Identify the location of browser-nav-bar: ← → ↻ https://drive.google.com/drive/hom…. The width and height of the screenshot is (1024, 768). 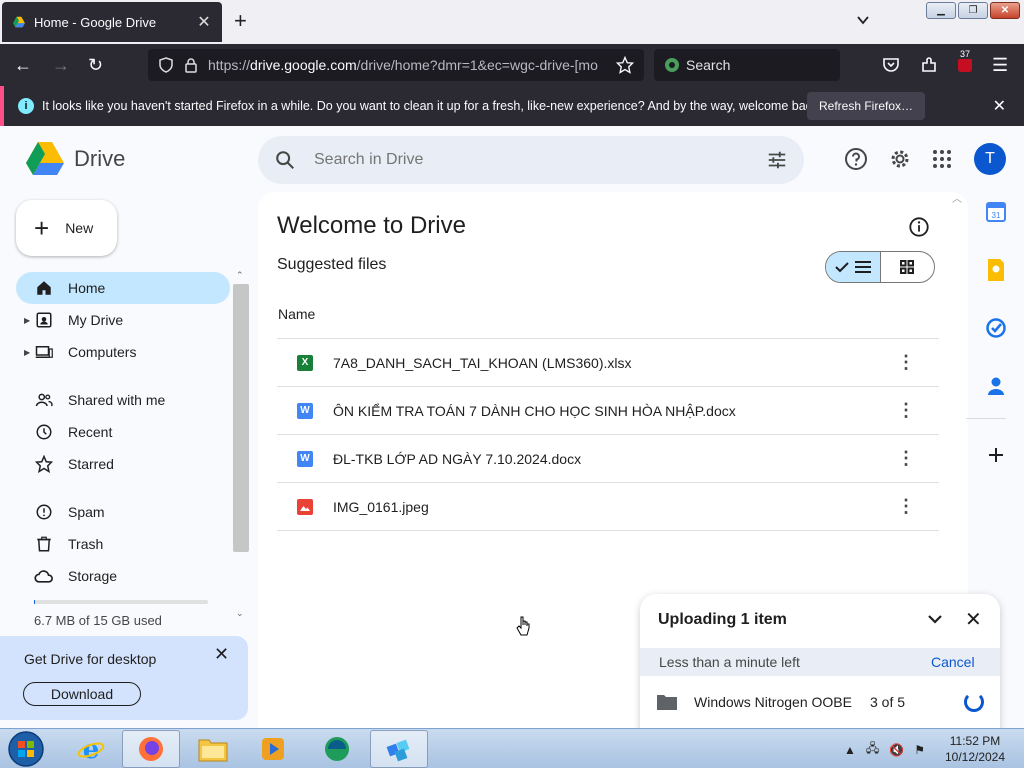
(512, 65).